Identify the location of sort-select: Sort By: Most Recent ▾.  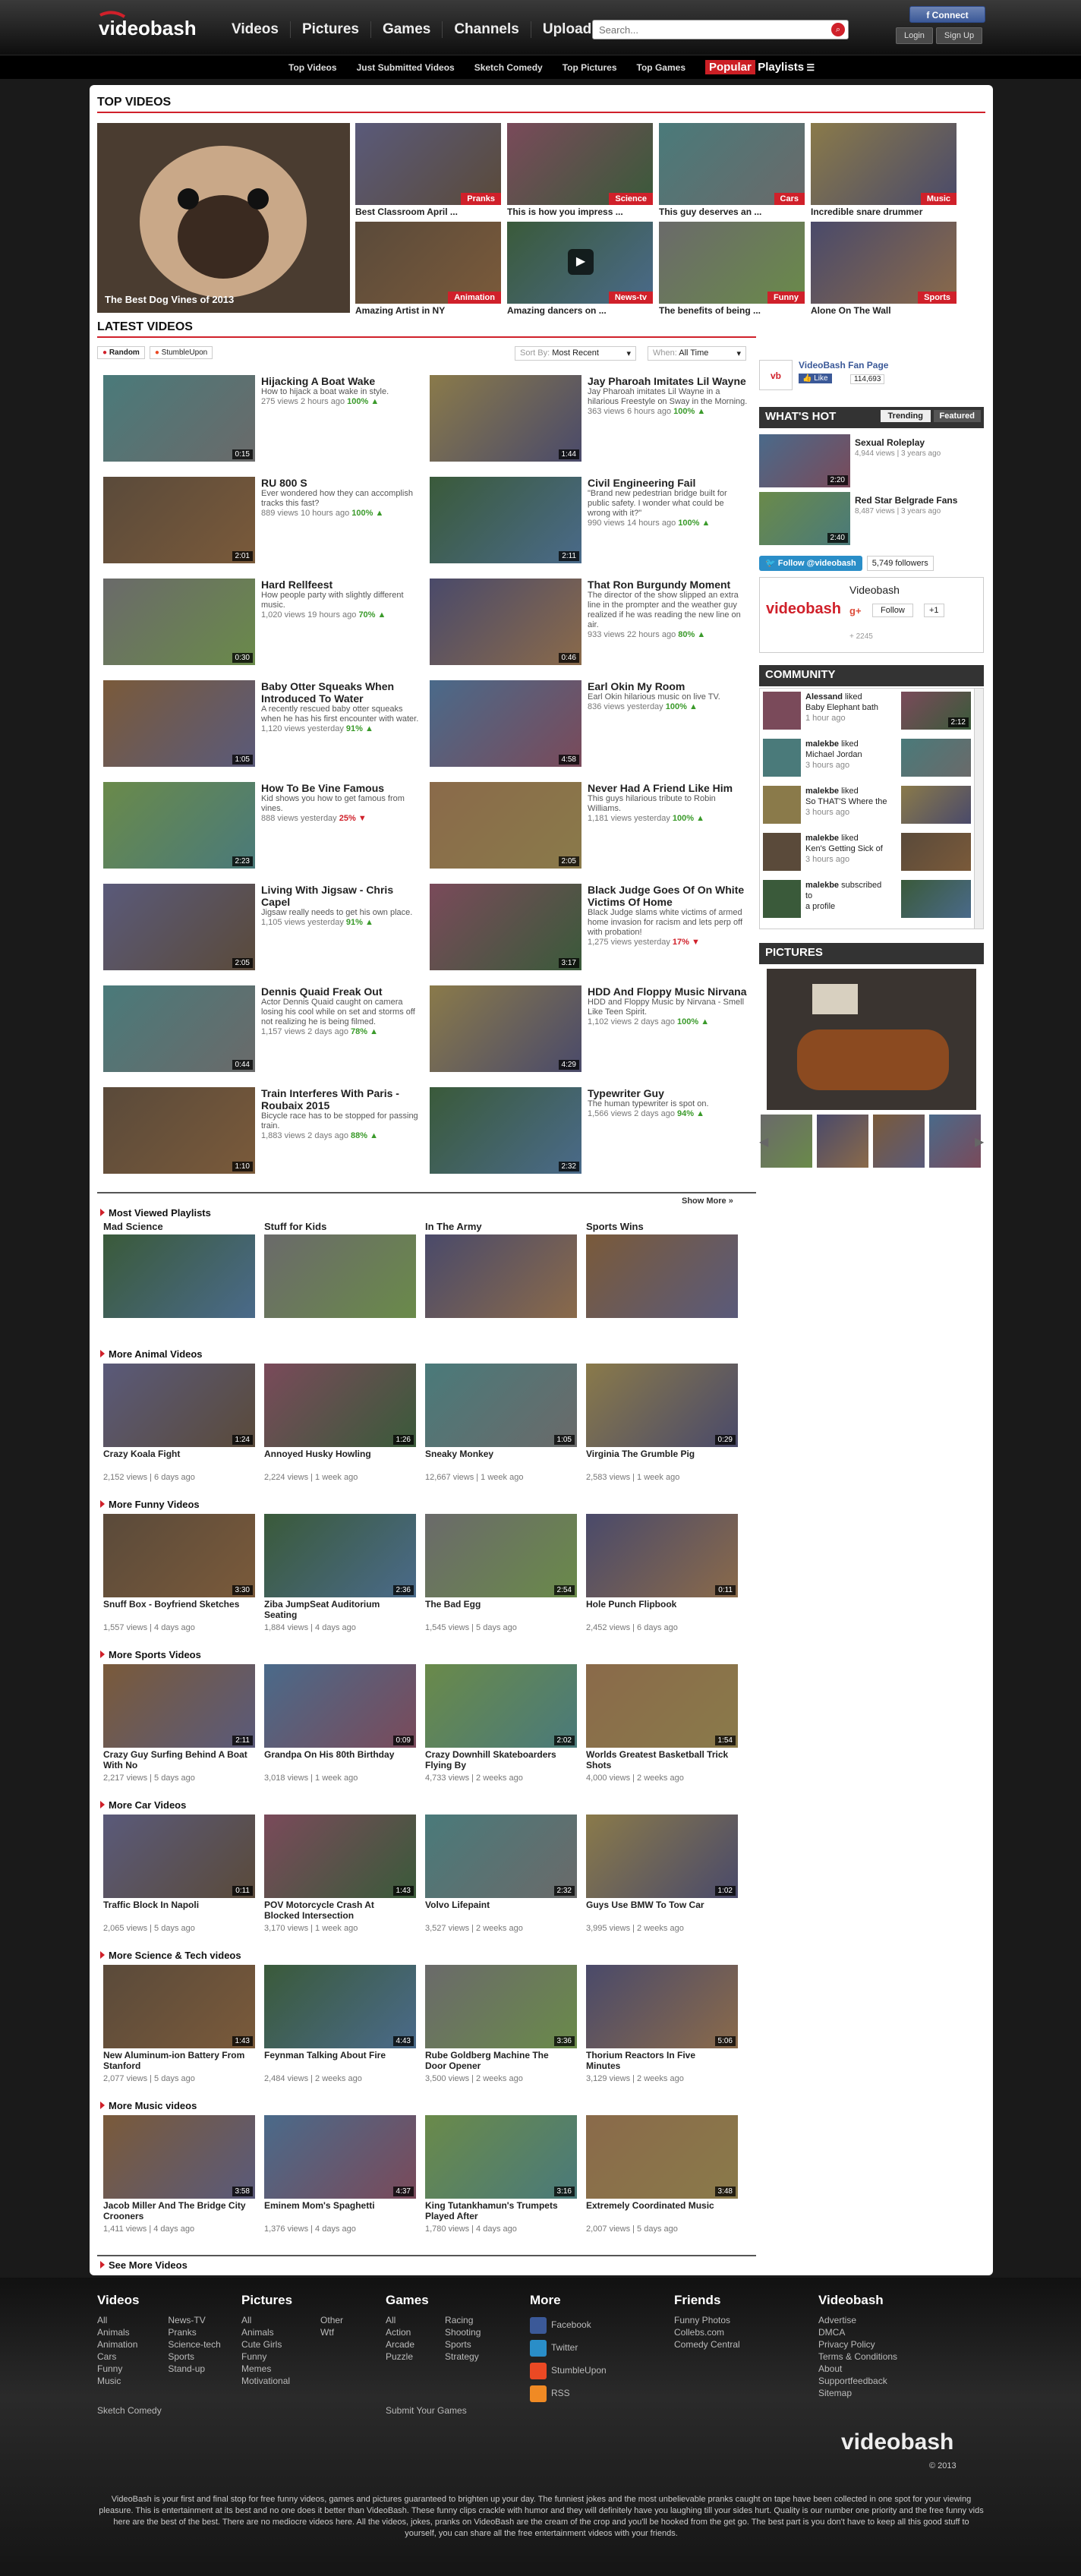
(576, 353).